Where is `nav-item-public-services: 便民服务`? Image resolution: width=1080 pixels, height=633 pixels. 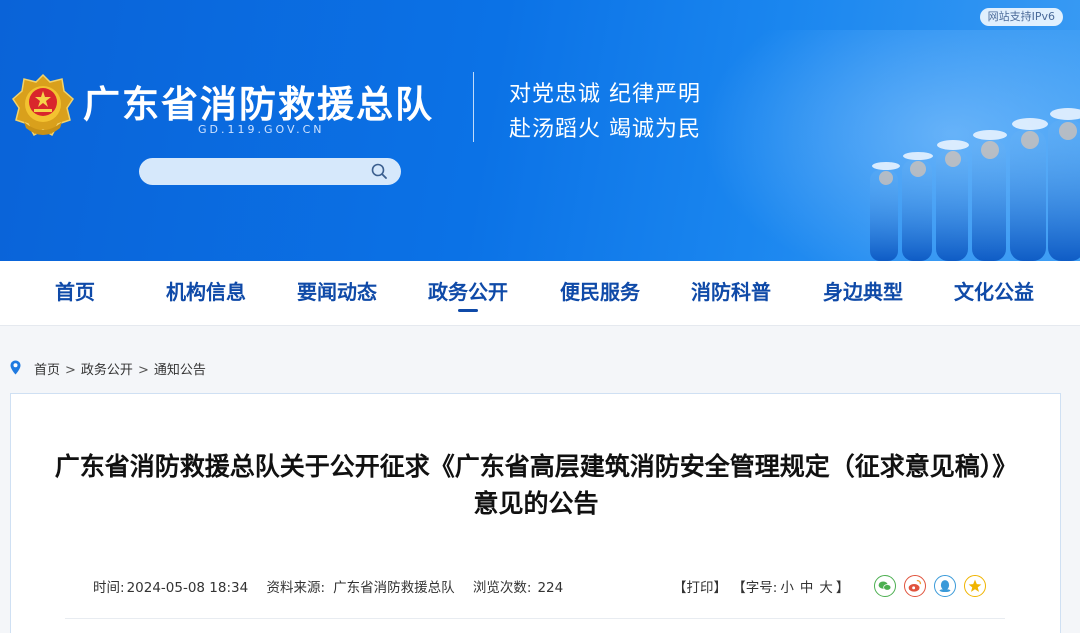
nav-item-public-services: 便民服务 is located at coordinates (600, 293).